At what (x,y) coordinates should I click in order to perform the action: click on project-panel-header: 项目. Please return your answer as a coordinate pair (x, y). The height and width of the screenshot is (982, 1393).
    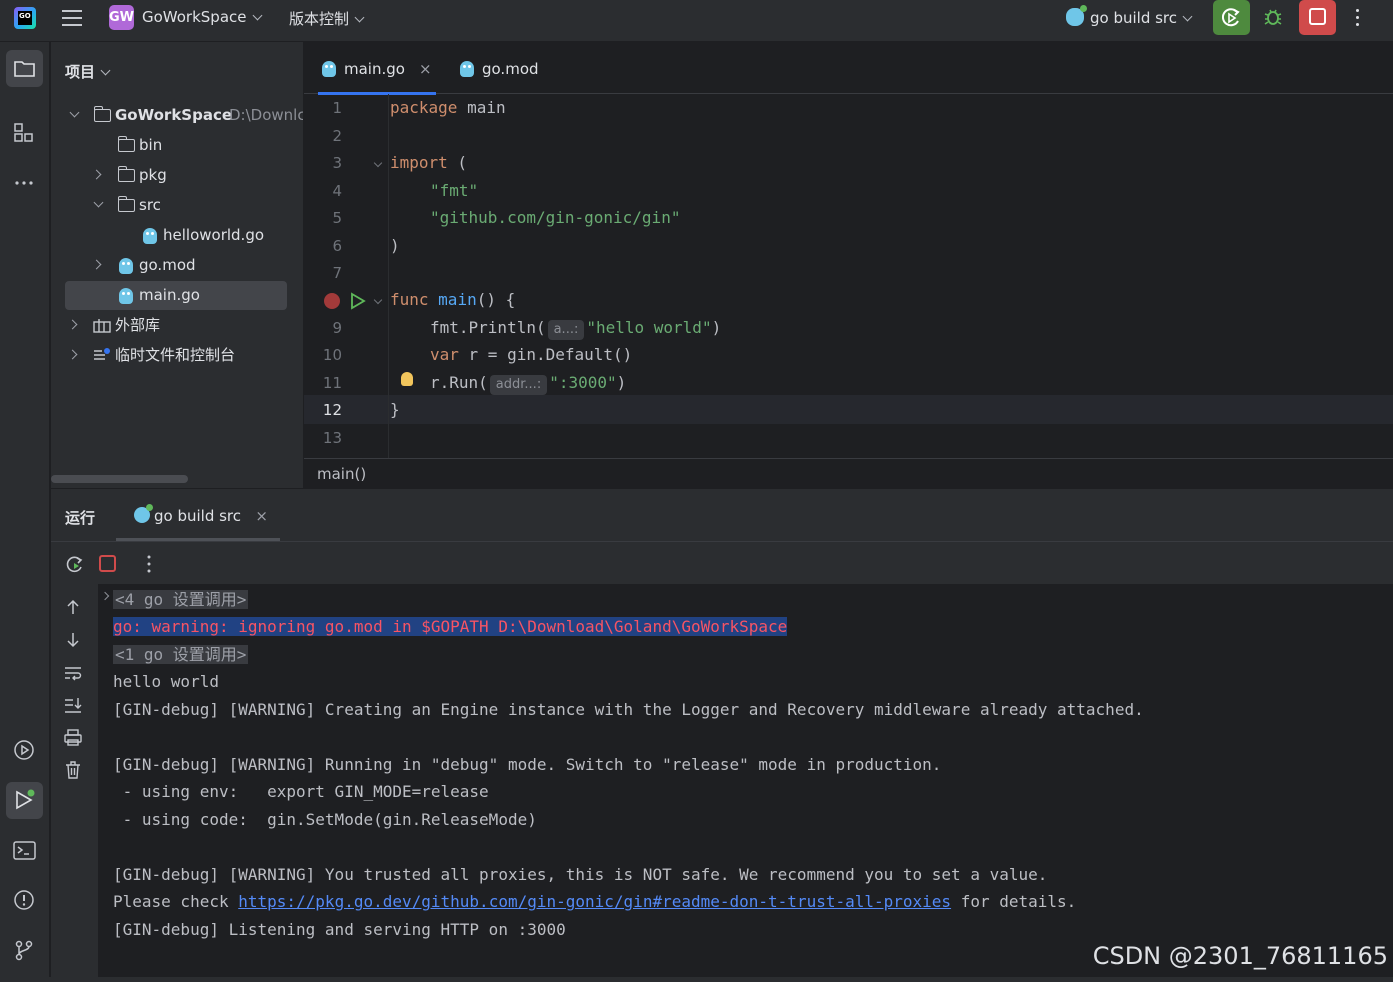
    Looking at the image, I should click on (88, 71).